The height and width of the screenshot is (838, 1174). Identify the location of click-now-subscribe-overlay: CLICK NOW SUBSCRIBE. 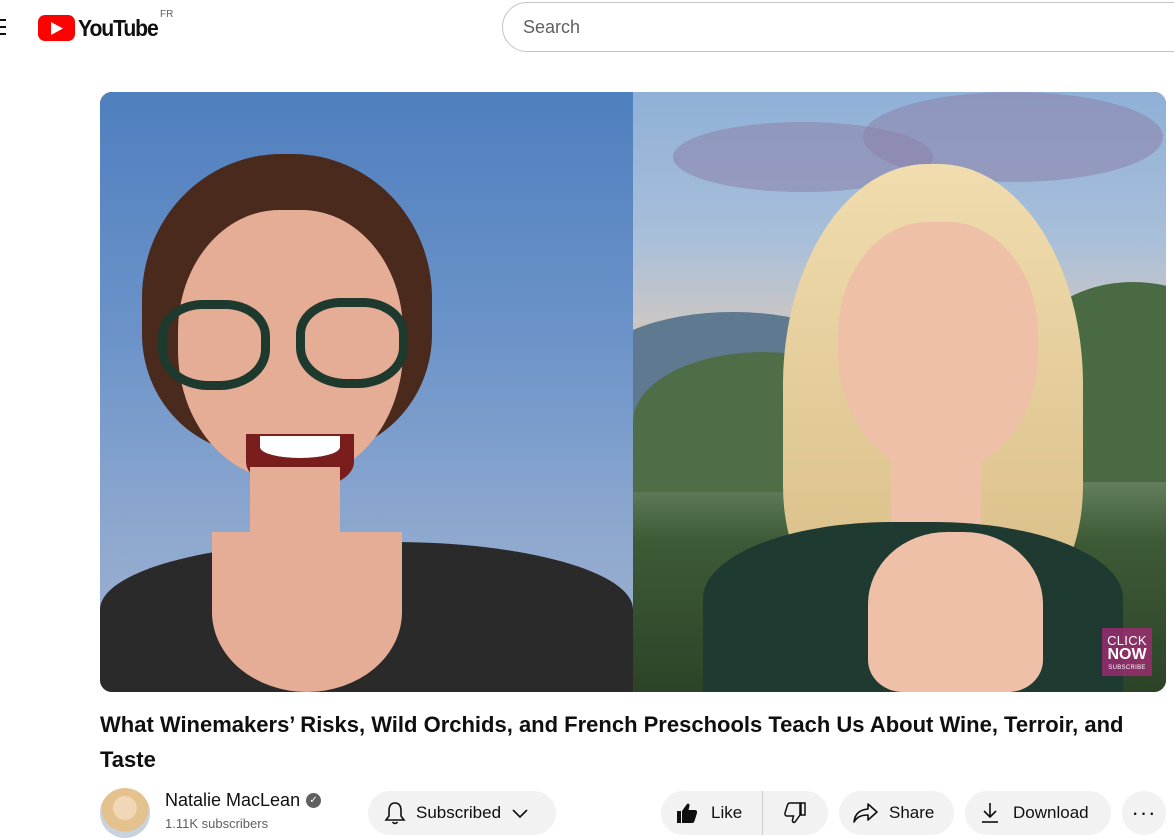
(1127, 652).